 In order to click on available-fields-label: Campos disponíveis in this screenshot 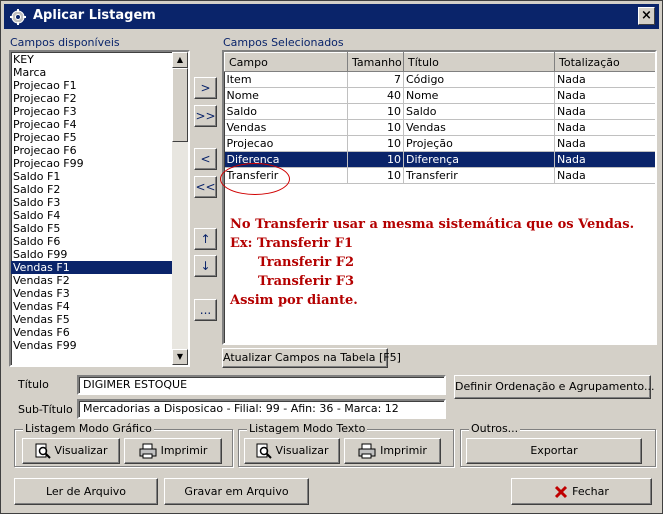, I will do `click(65, 42)`.